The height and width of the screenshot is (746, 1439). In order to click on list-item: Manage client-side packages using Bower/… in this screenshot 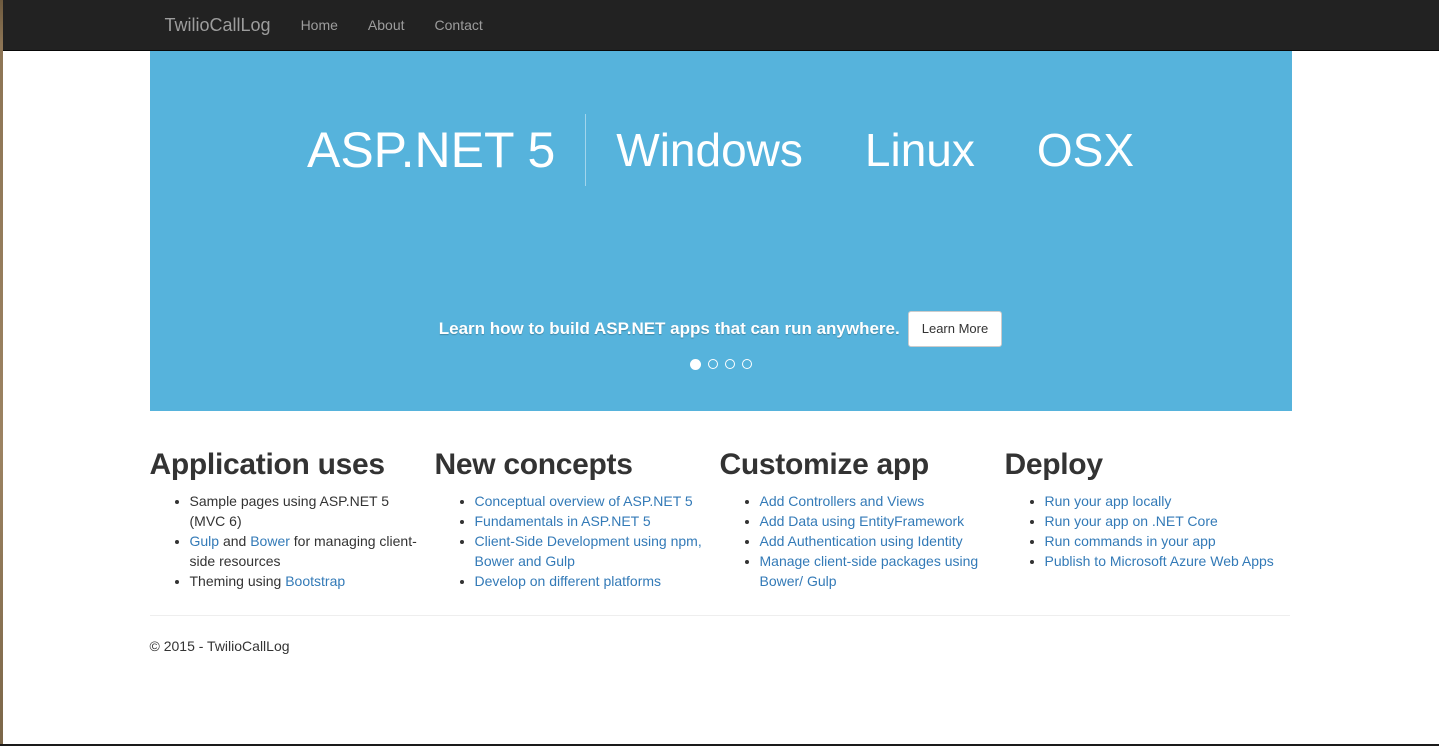, I will do `click(875, 571)`.